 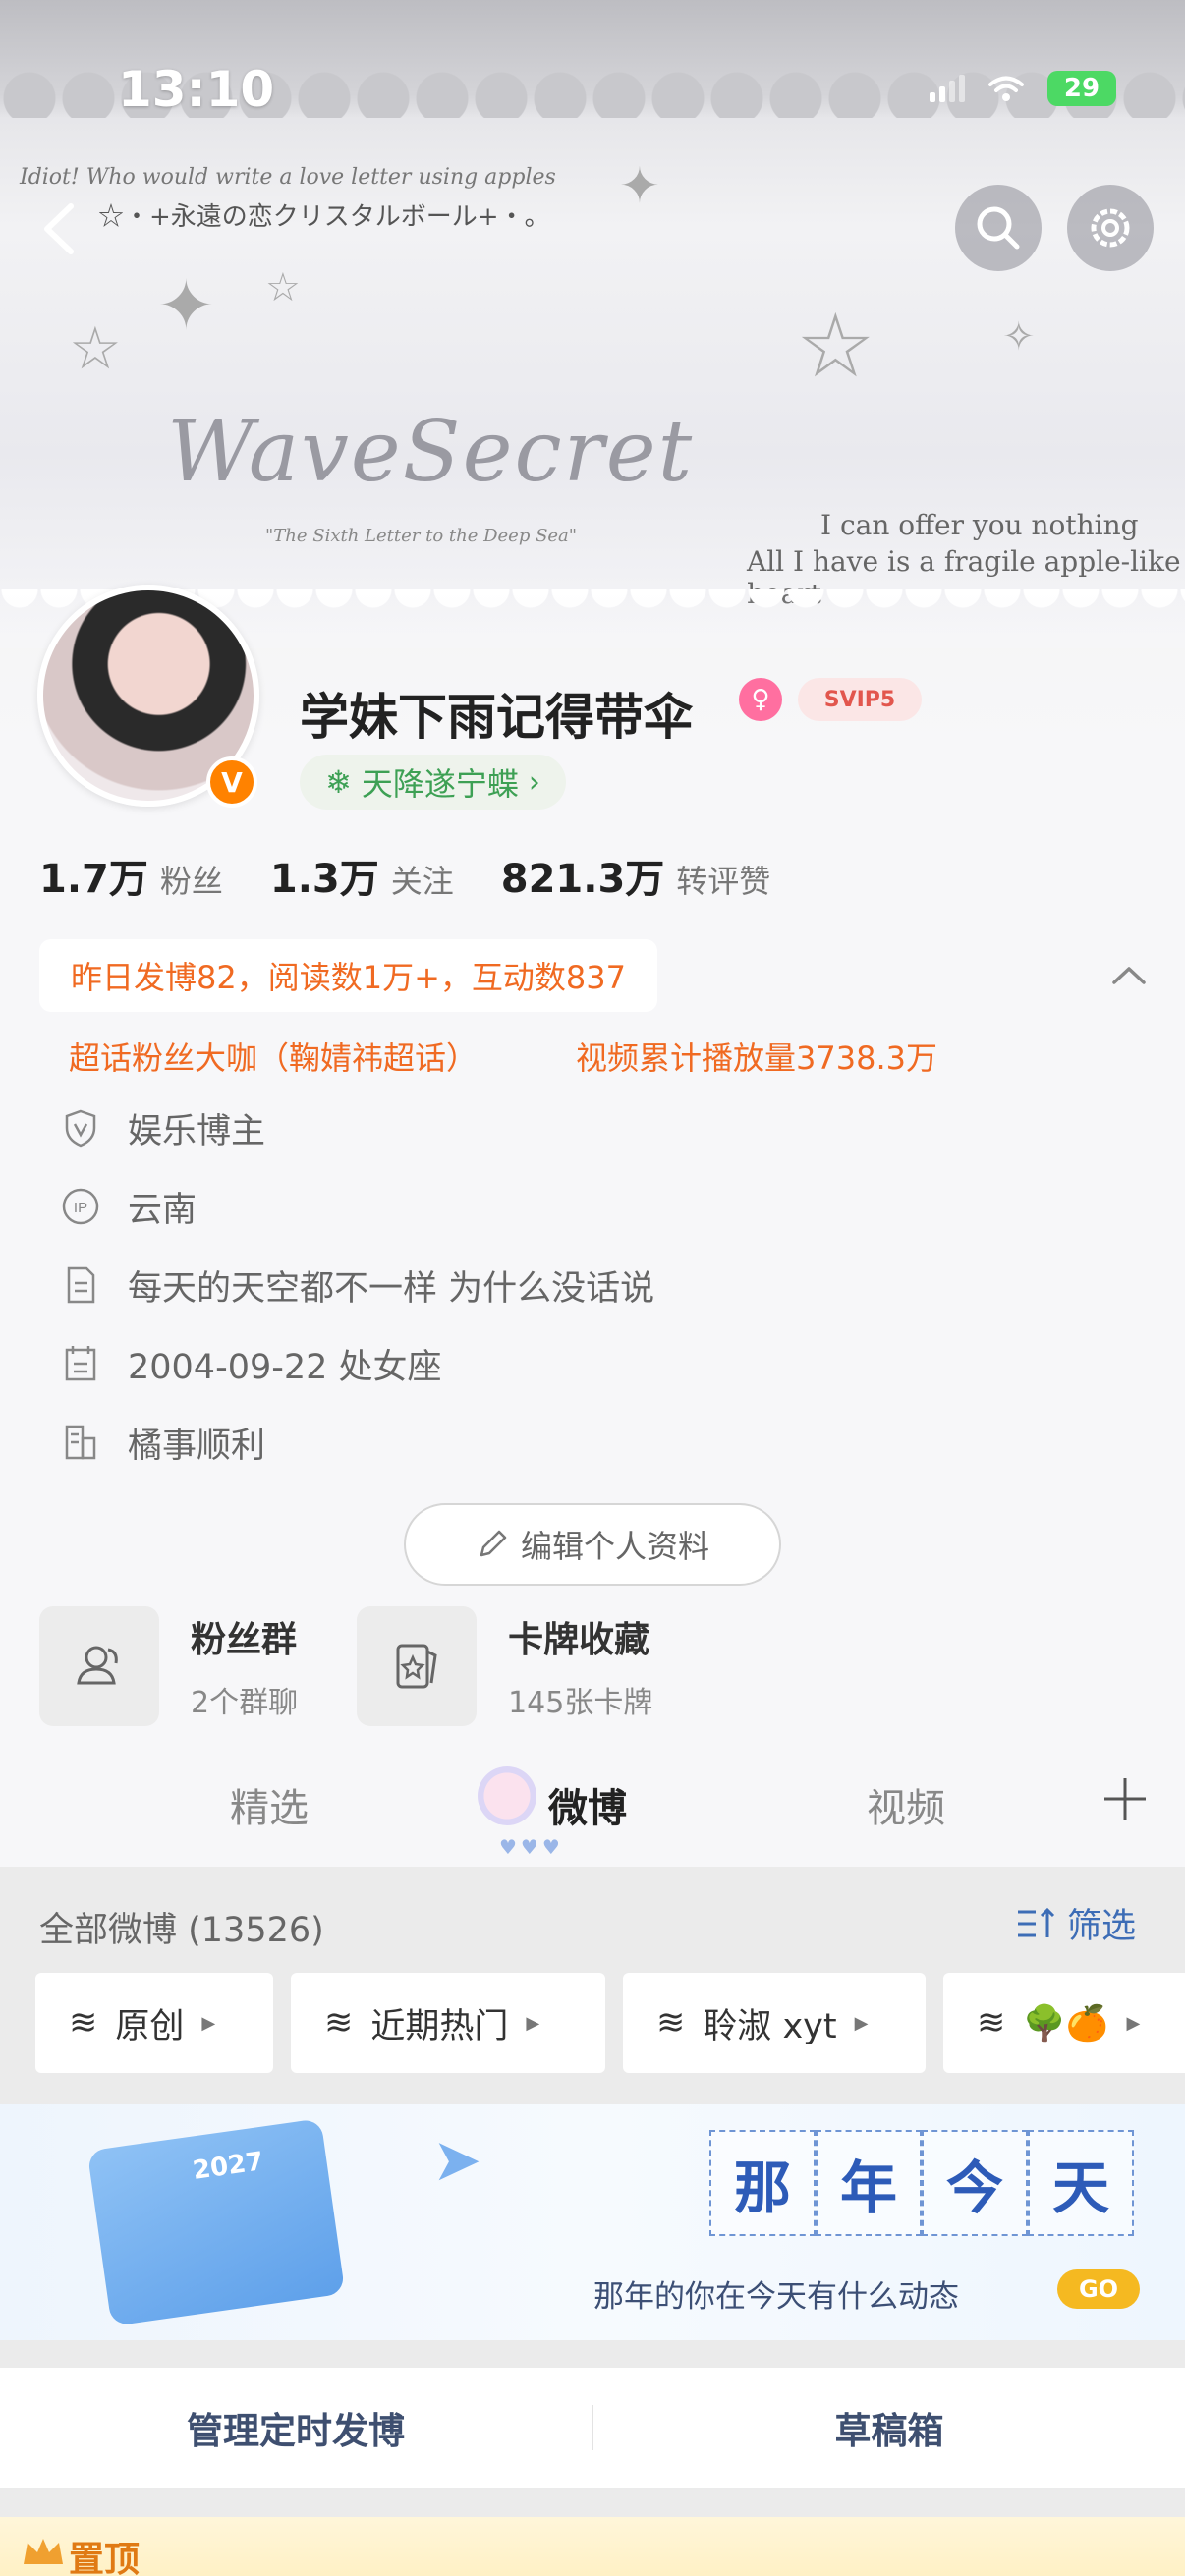 I want to click on star-decoration: ✧, so click(x=1019, y=337).